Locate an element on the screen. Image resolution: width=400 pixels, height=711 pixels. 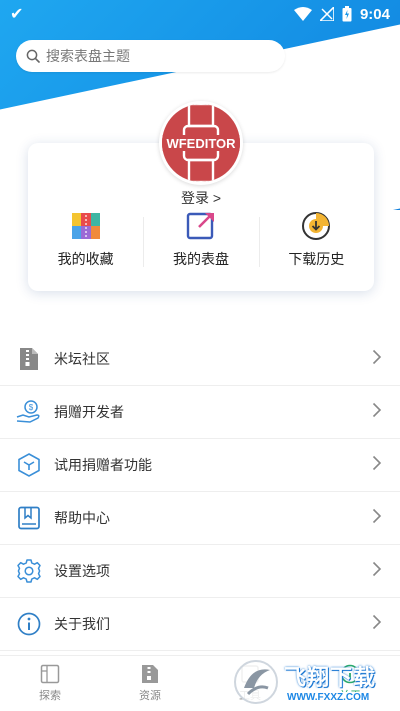
watermark-url: WWW.FXXZ.COM is located at coordinates (328, 697).